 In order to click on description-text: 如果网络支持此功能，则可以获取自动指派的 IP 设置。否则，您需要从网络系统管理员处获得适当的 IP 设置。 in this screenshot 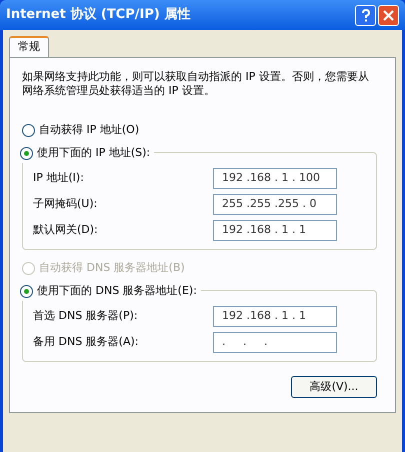, I will do `click(196, 84)`.